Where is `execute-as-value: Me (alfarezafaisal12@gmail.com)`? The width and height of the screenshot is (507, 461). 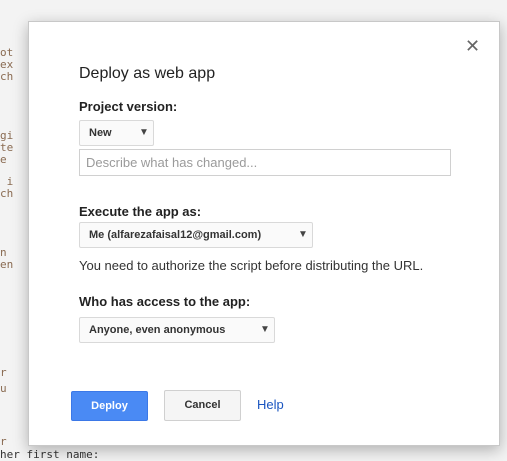 execute-as-value: Me (alfarezafaisal12@gmail.com) is located at coordinates (175, 235).